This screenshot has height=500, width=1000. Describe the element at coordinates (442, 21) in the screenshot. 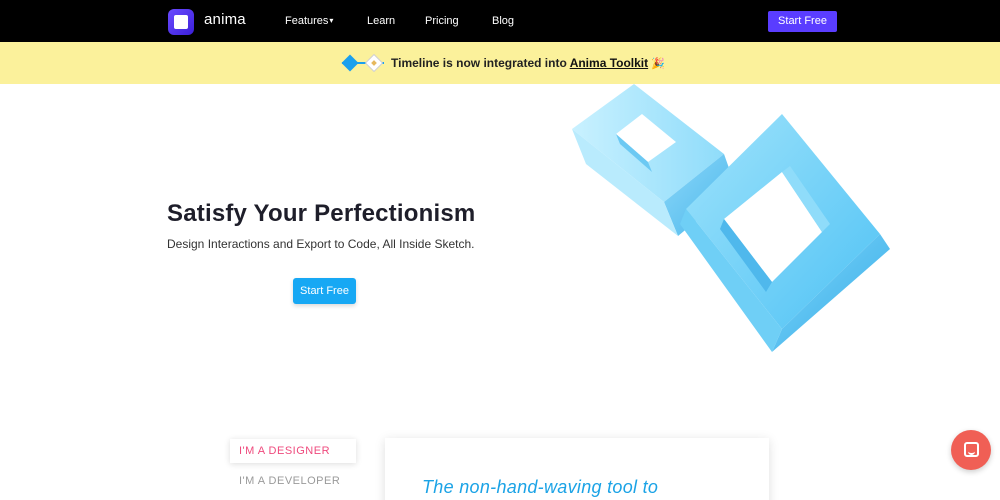

I see `nav-link-pricing: Pricing` at that location.